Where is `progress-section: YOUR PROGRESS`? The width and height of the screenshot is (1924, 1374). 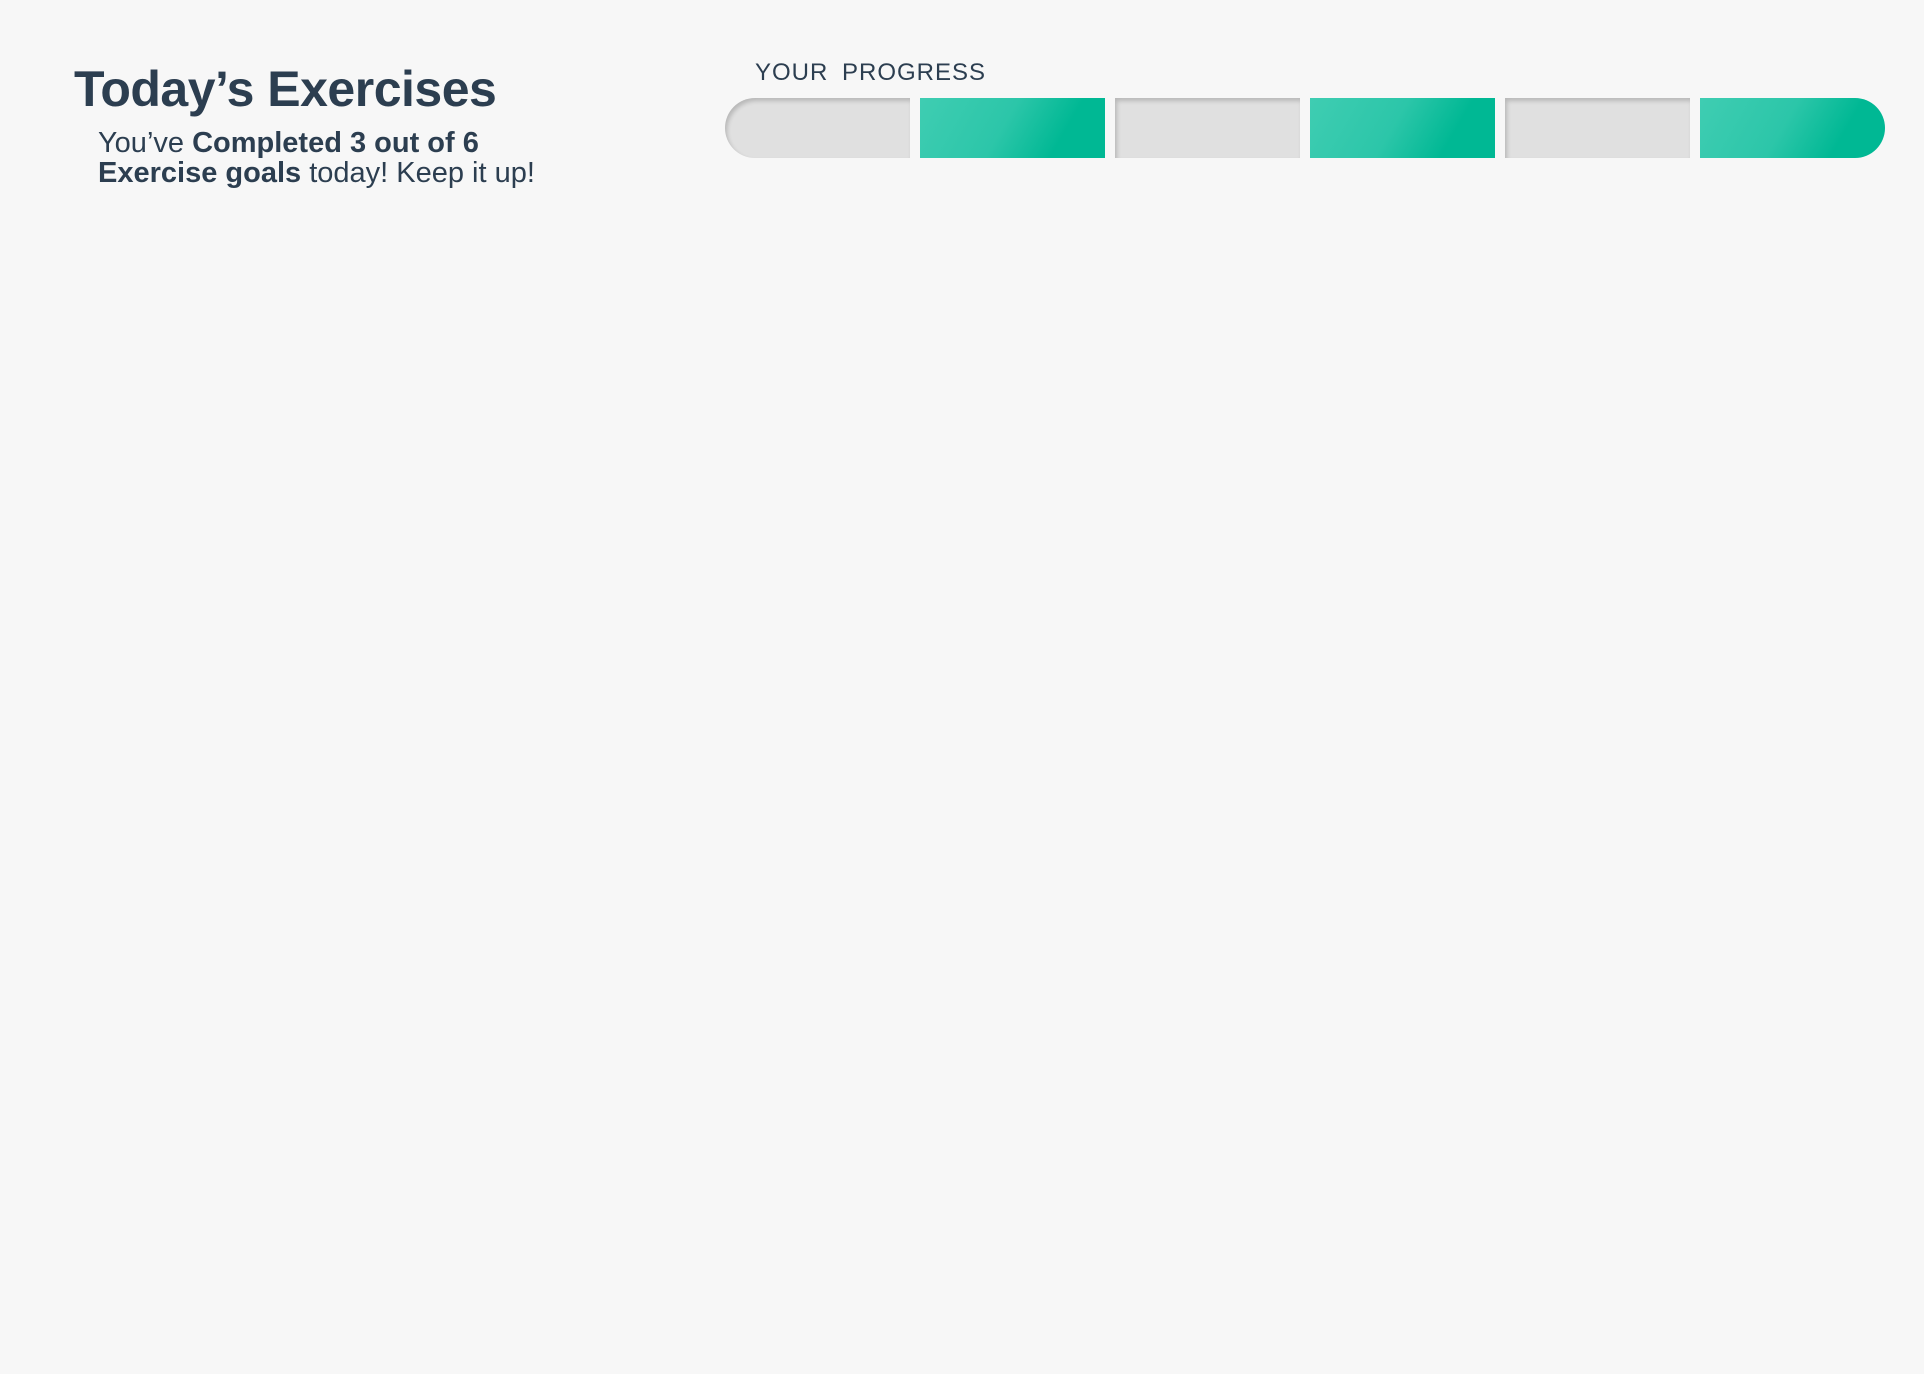 progress-section: YOUR PROGRESS is located at coordinates (1305, 108).